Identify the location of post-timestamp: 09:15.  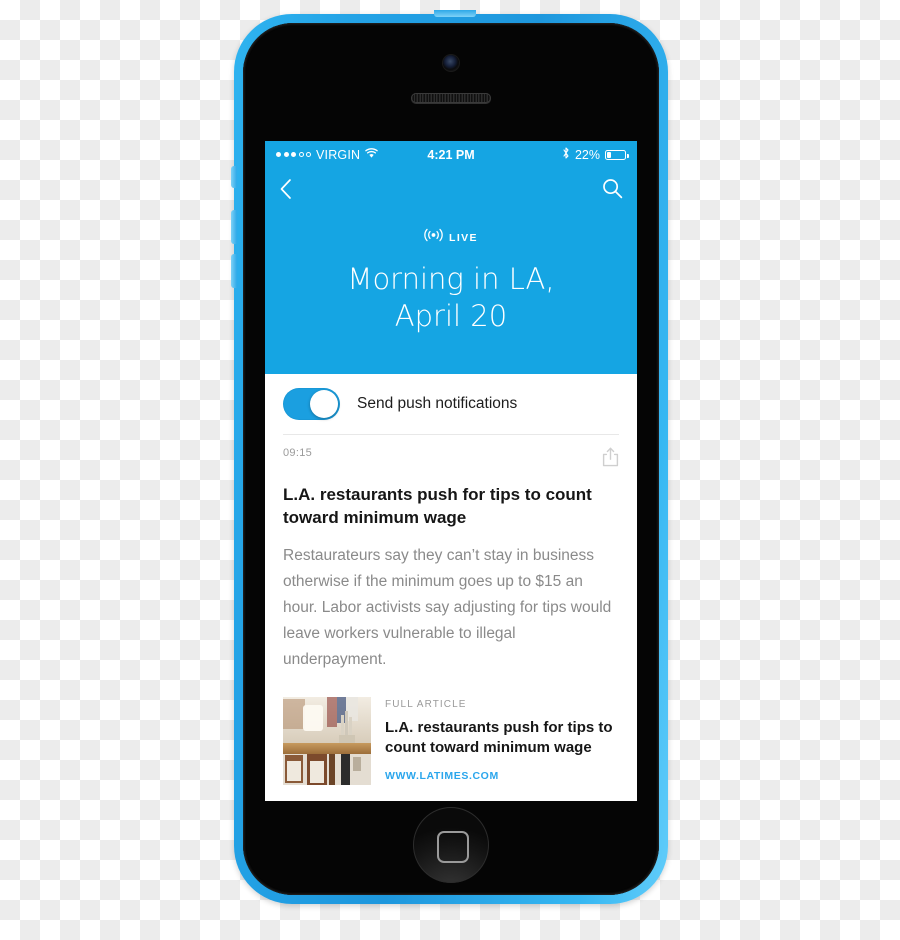
(298, 453).